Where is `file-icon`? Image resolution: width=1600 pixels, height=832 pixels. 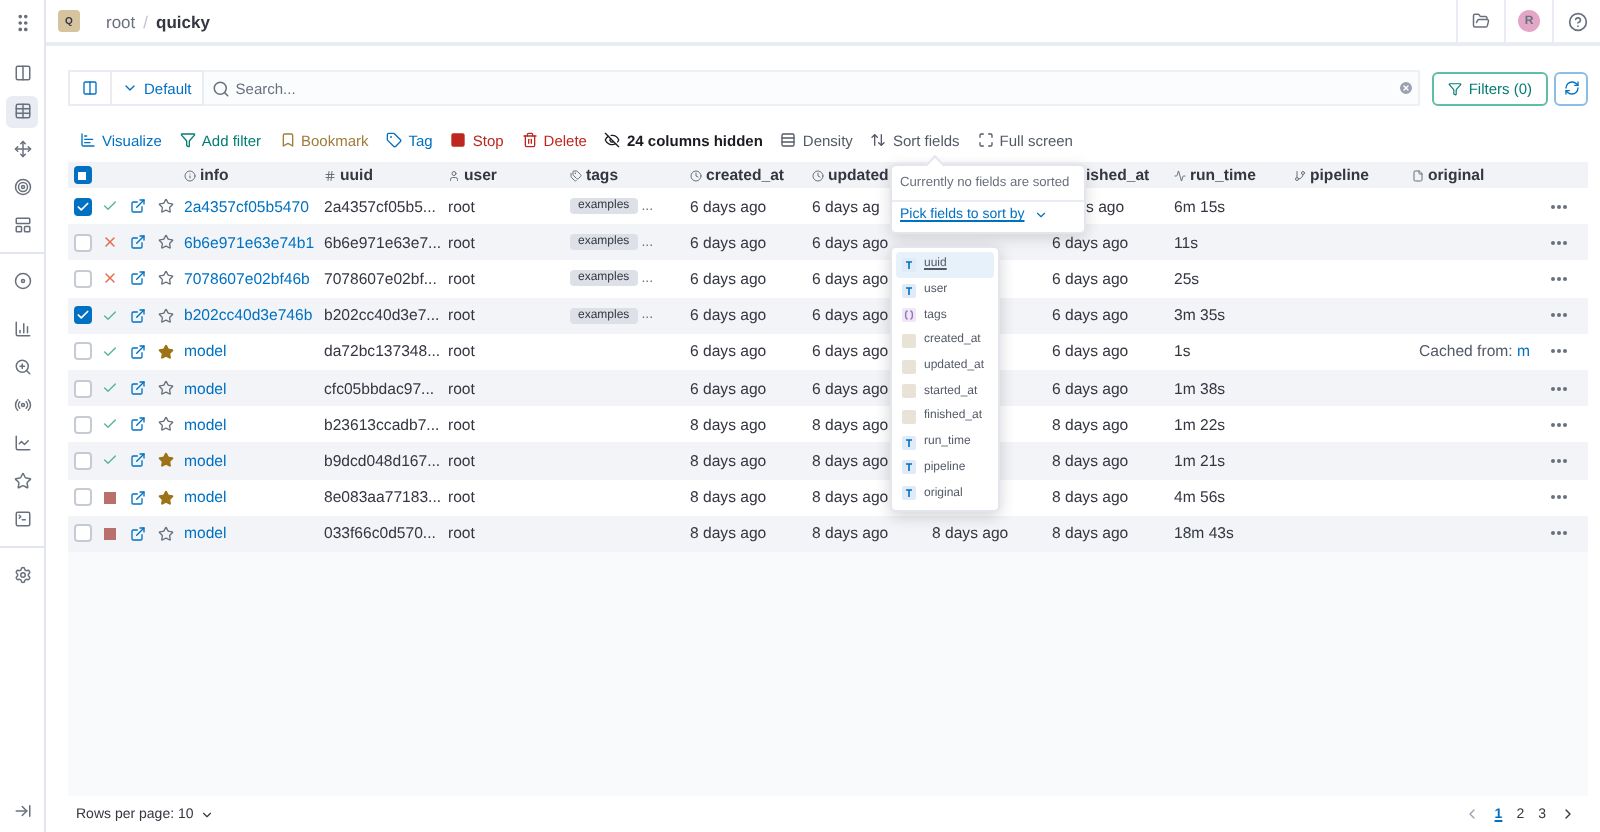
file-icon is located at coordinates (1418, 175).